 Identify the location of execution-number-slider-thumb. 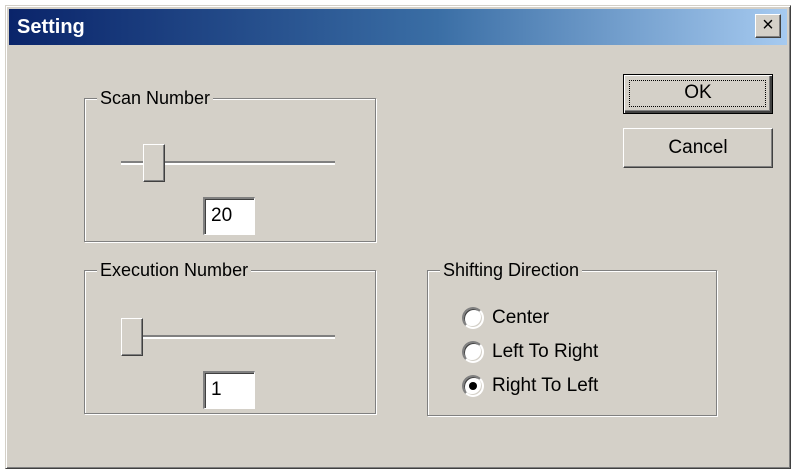
(132, 337).